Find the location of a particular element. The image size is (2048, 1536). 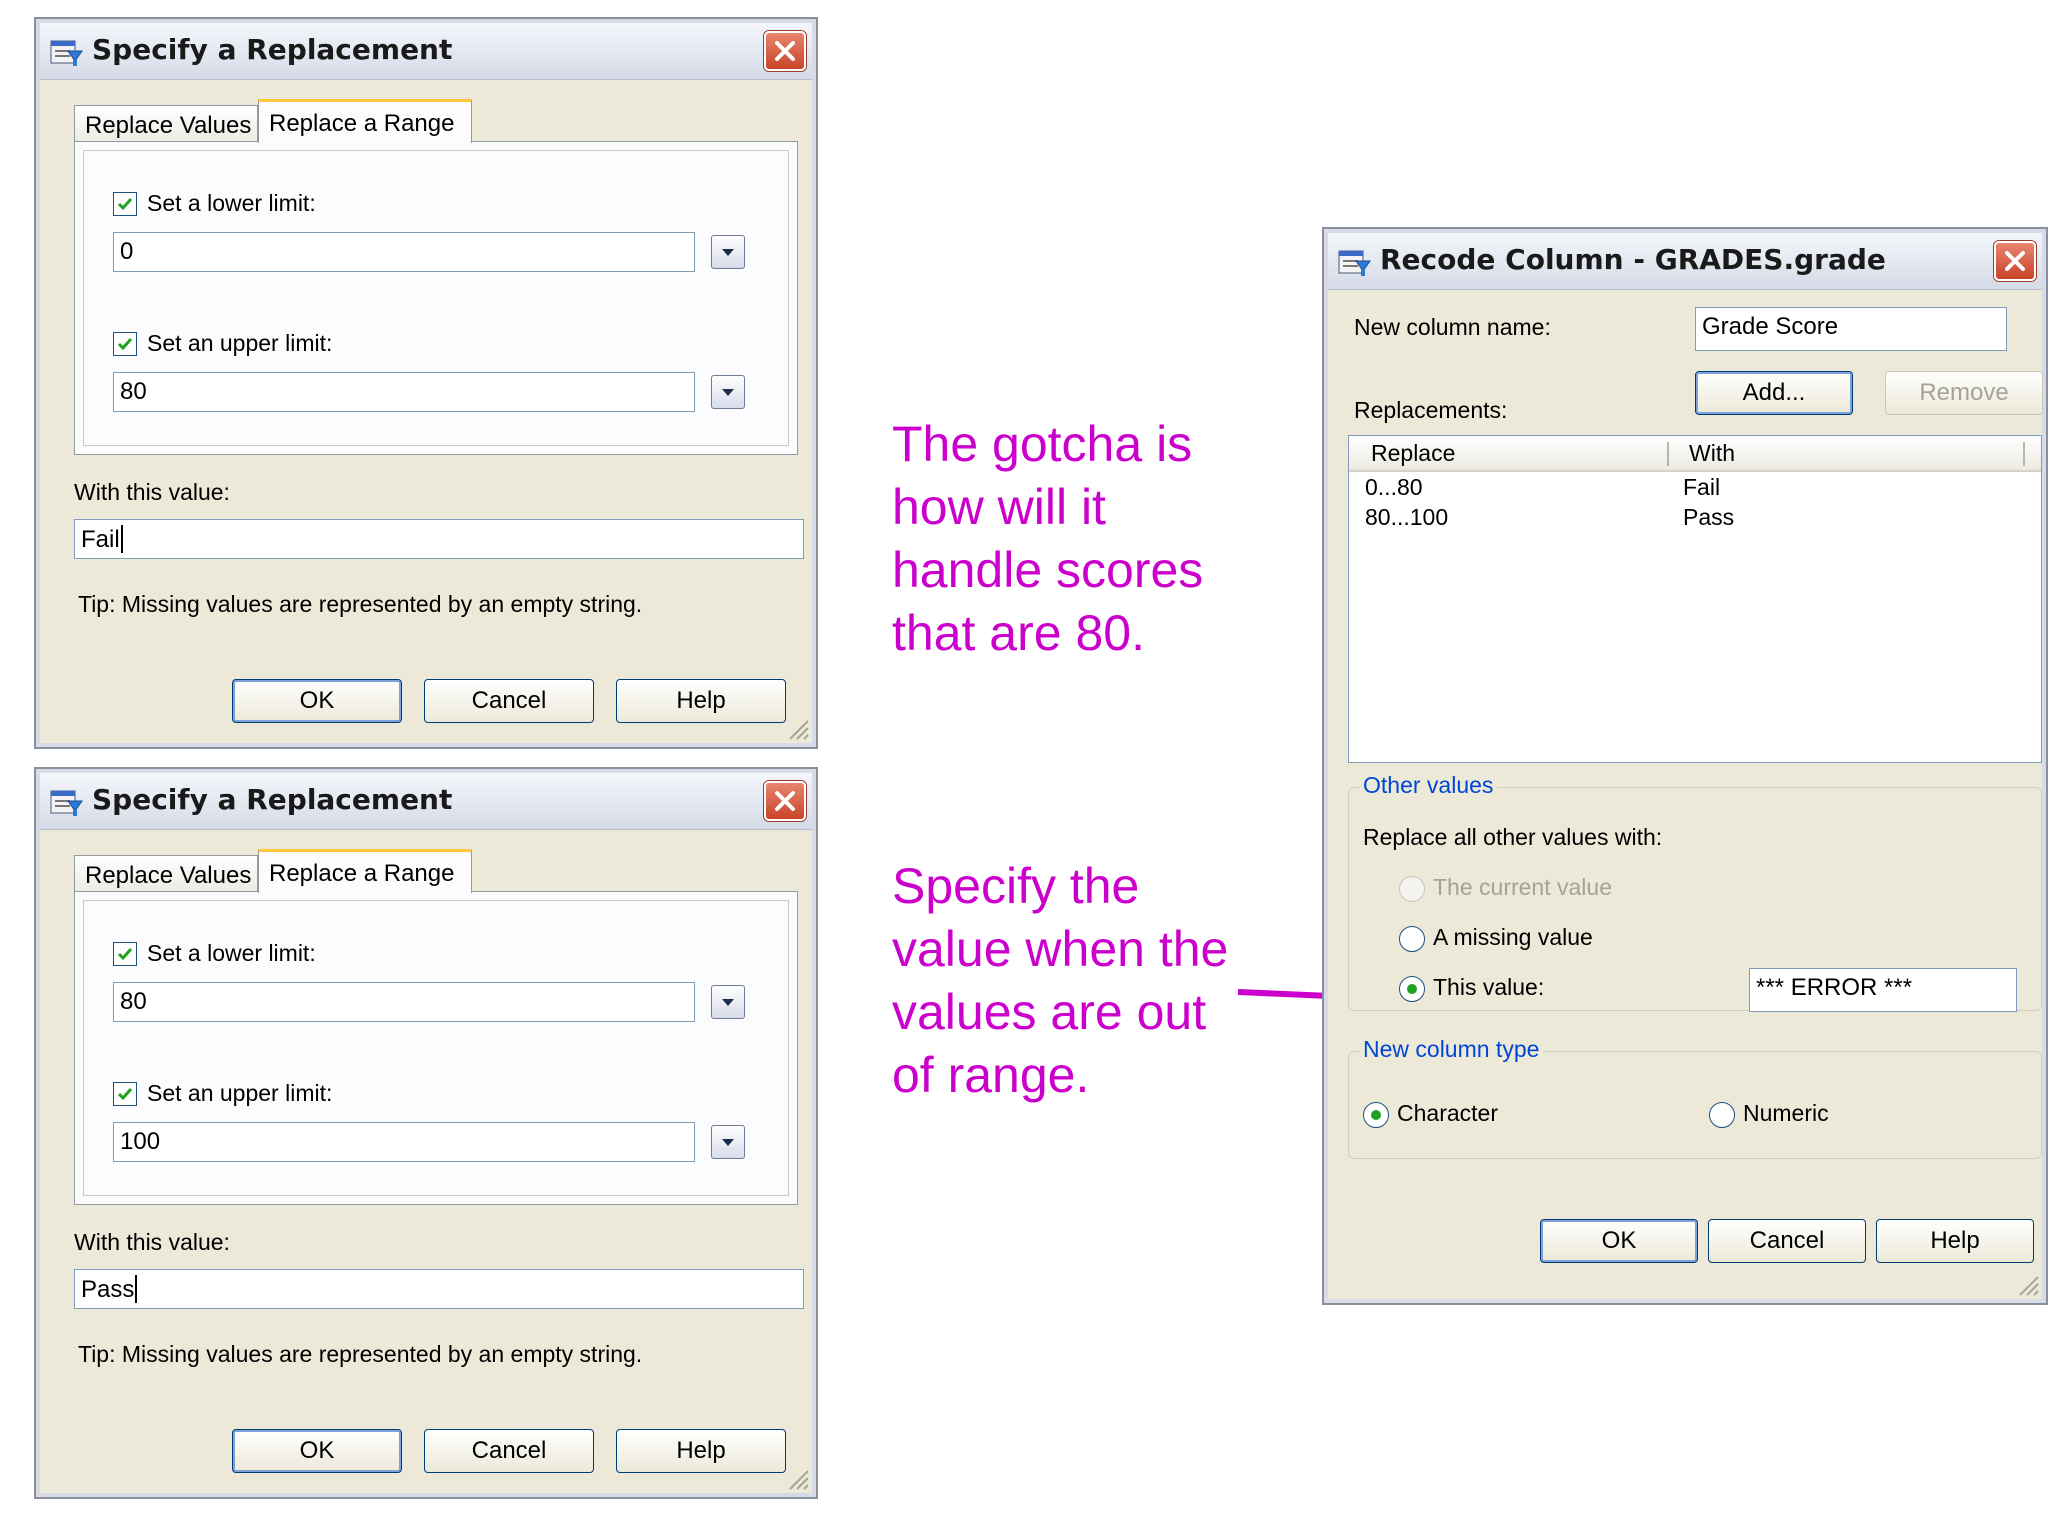

annotation-line: values are out is located at coordinates (1049, 1012).